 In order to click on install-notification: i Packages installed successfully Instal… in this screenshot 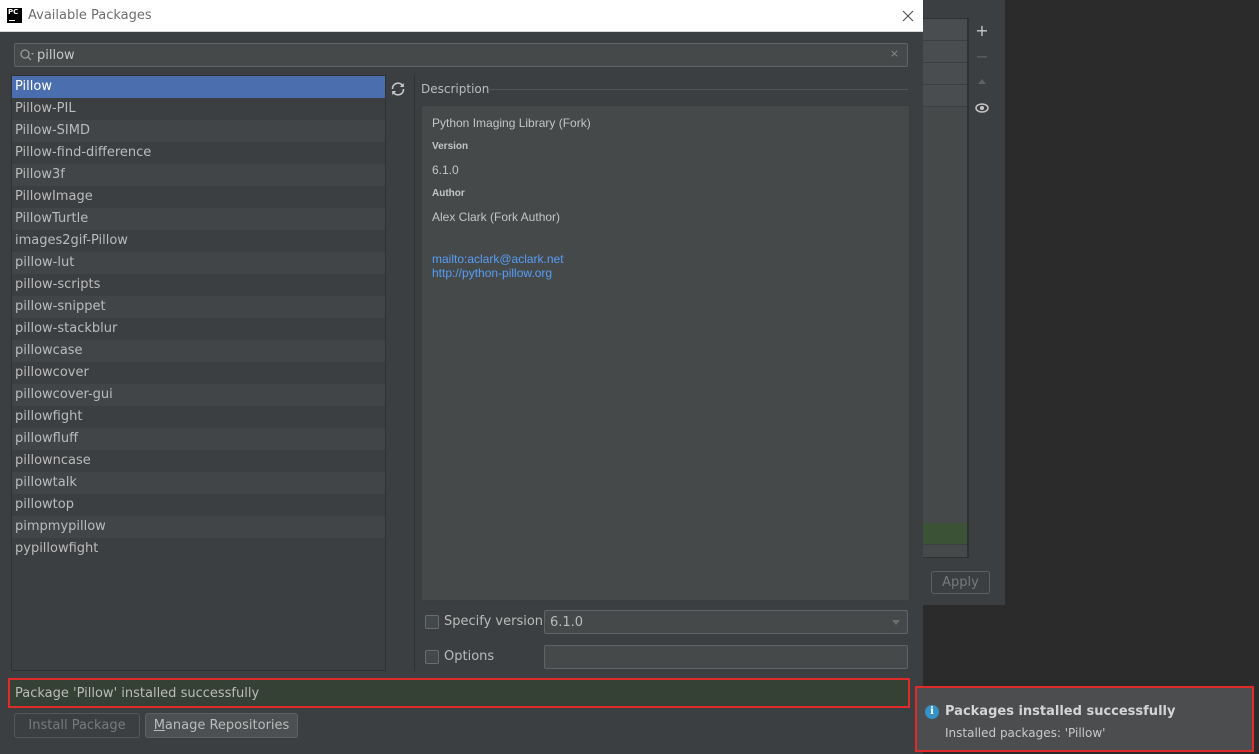, I will do `click(1084, 719)`.